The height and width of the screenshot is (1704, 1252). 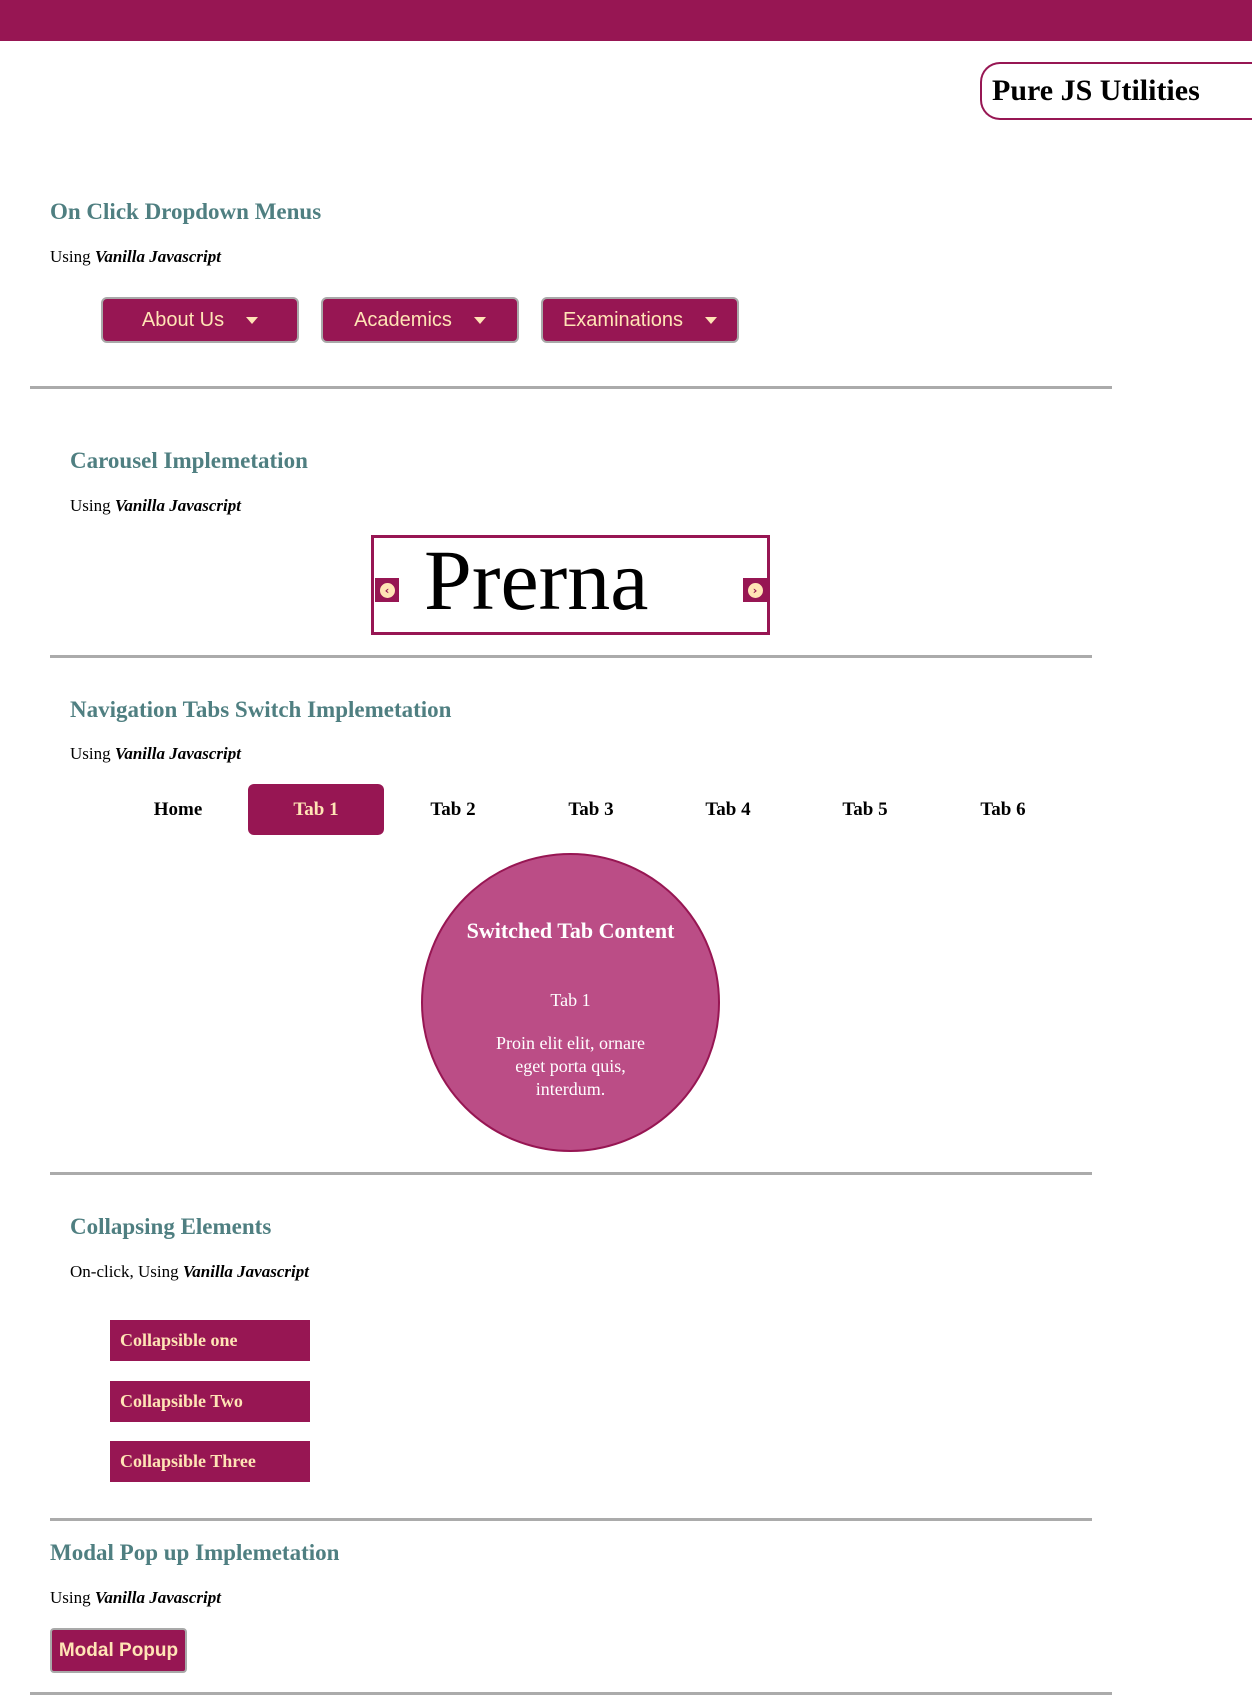 I want to click on carousel-next-button: ›, so click(x=755, y=590).